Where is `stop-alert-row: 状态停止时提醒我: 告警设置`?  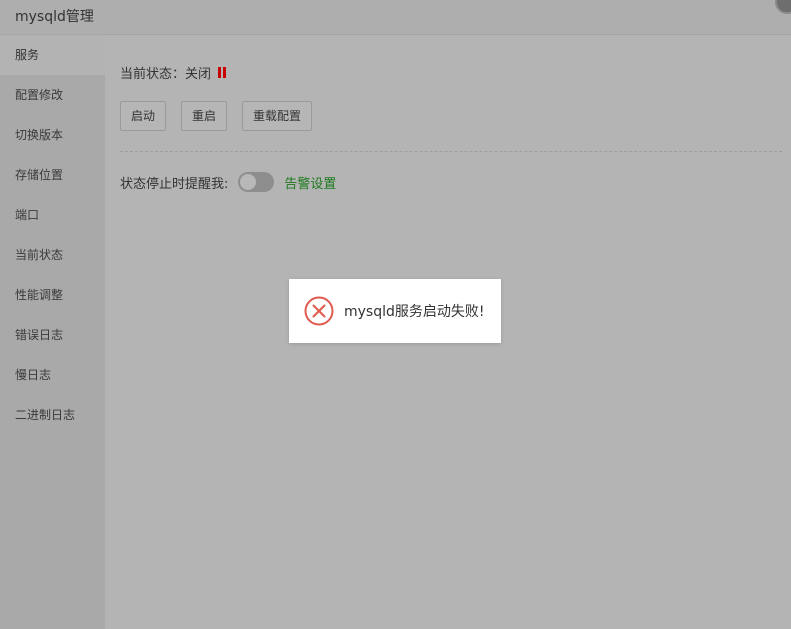
stop-alert-row: 状态停止时提醒我: 告警设置 is located at coordinates (228, 182).